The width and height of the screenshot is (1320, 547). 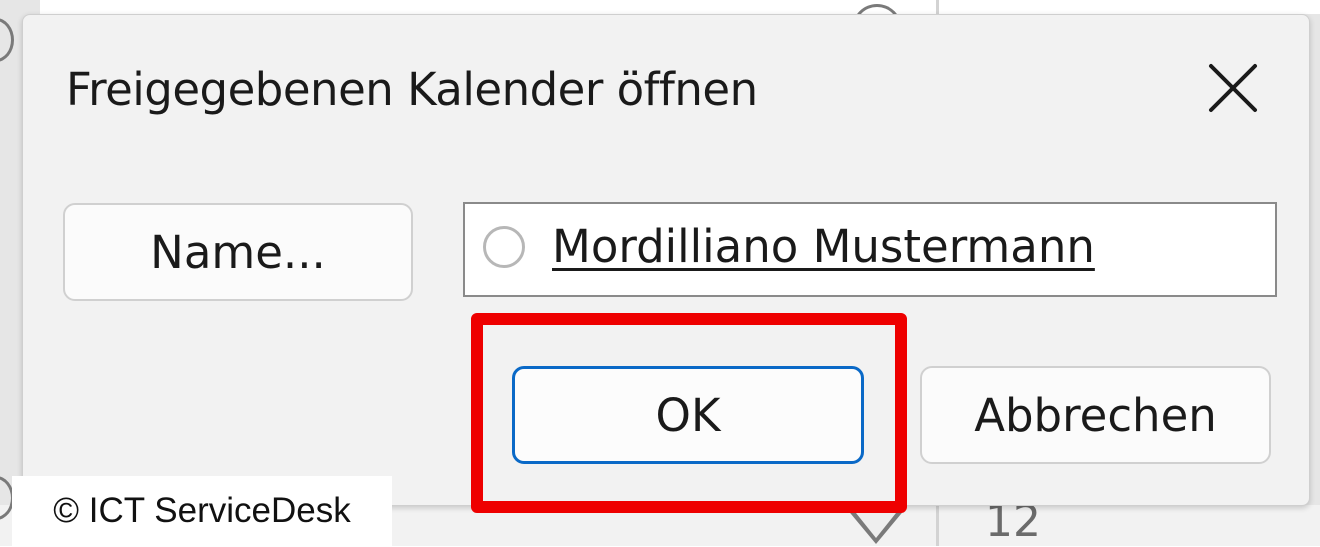 I want to click on background-calendar-strip, so click(x=680, y=7).